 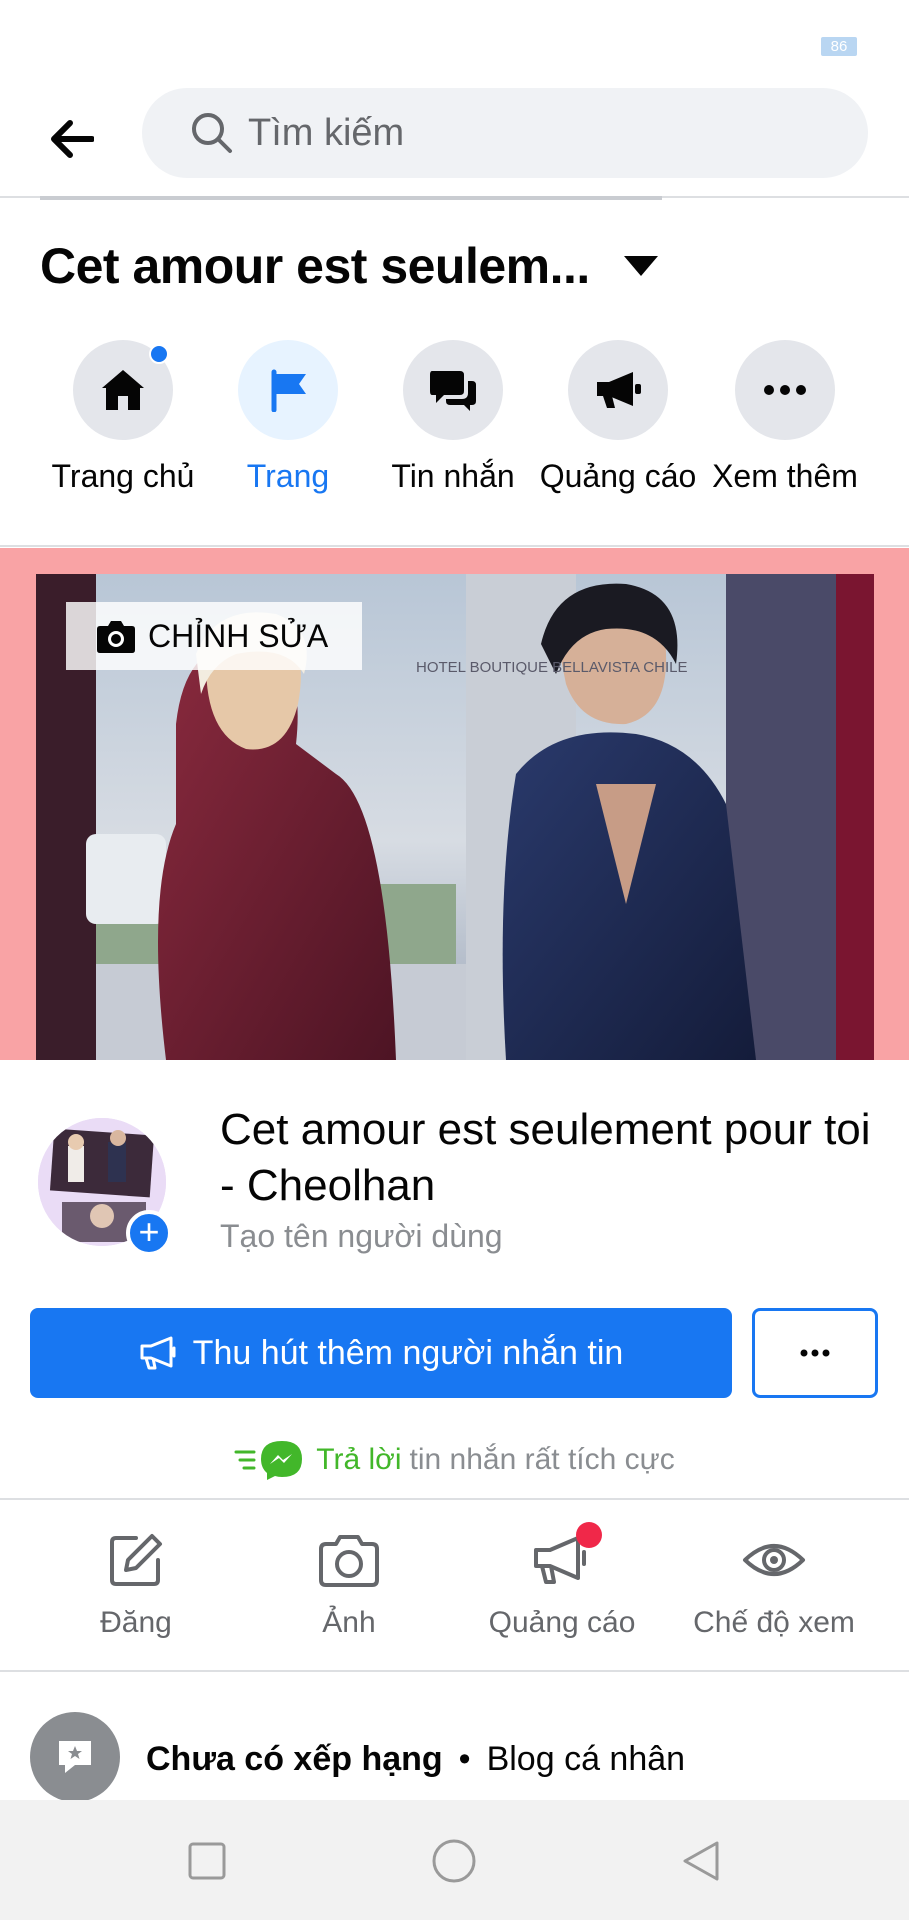 I want to click on rating-label: Chưa có xếp hạng, so click(x=294, y=1759).